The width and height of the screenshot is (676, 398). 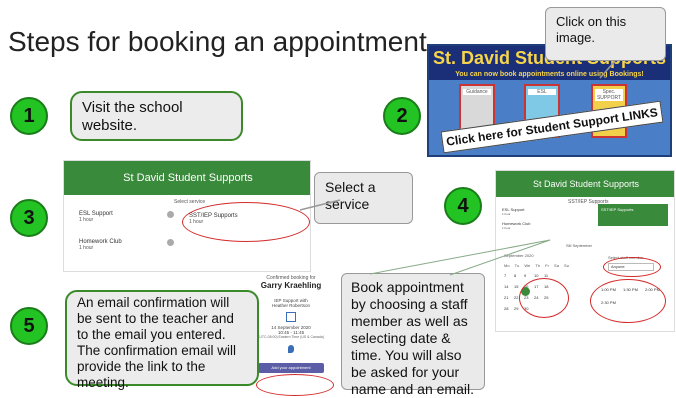 I want to click on shot4-header: St David Student Supports, so click(x=585, y=184).